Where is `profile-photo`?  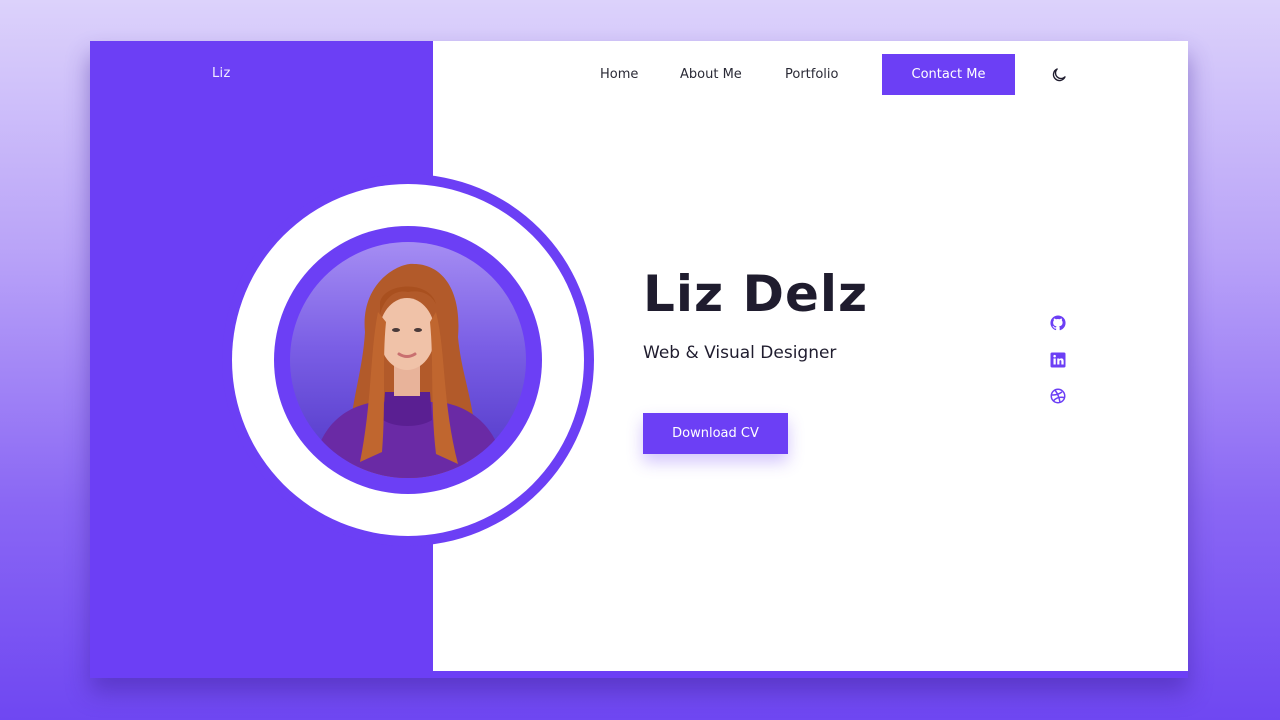 profile-photo is located at coordinates (408, 360).